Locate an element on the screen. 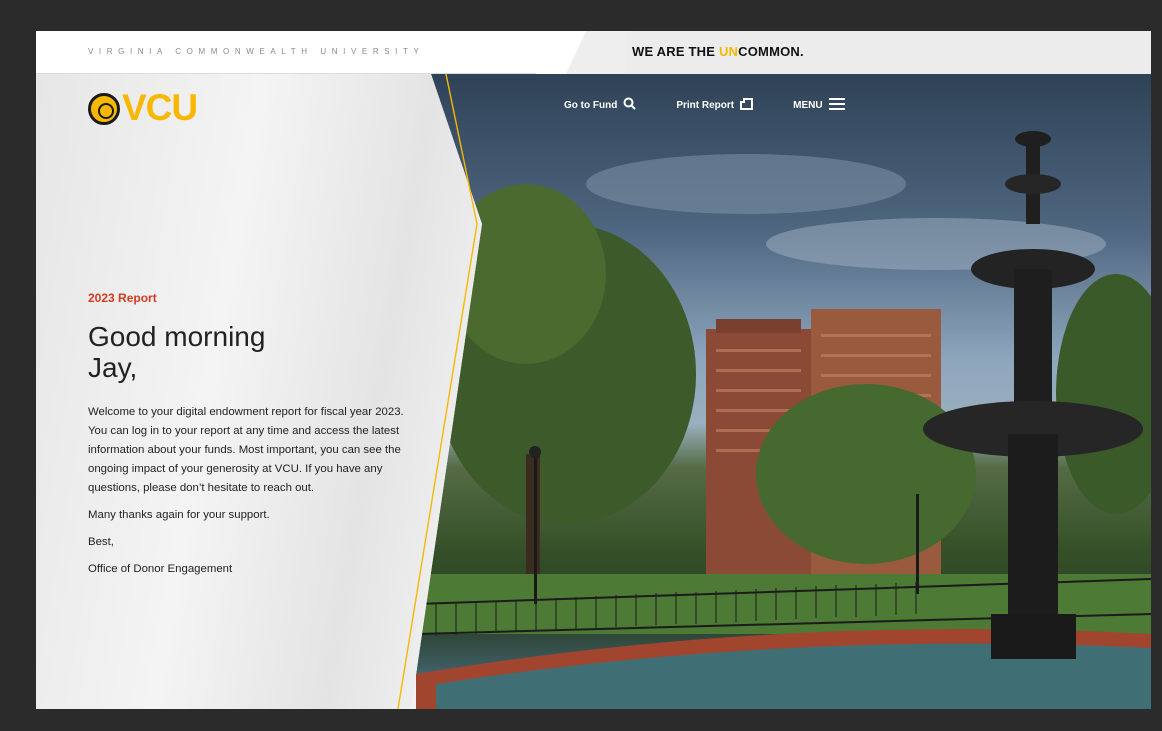  greeting-line-1: Good morning is located at coordinates (177, 336).